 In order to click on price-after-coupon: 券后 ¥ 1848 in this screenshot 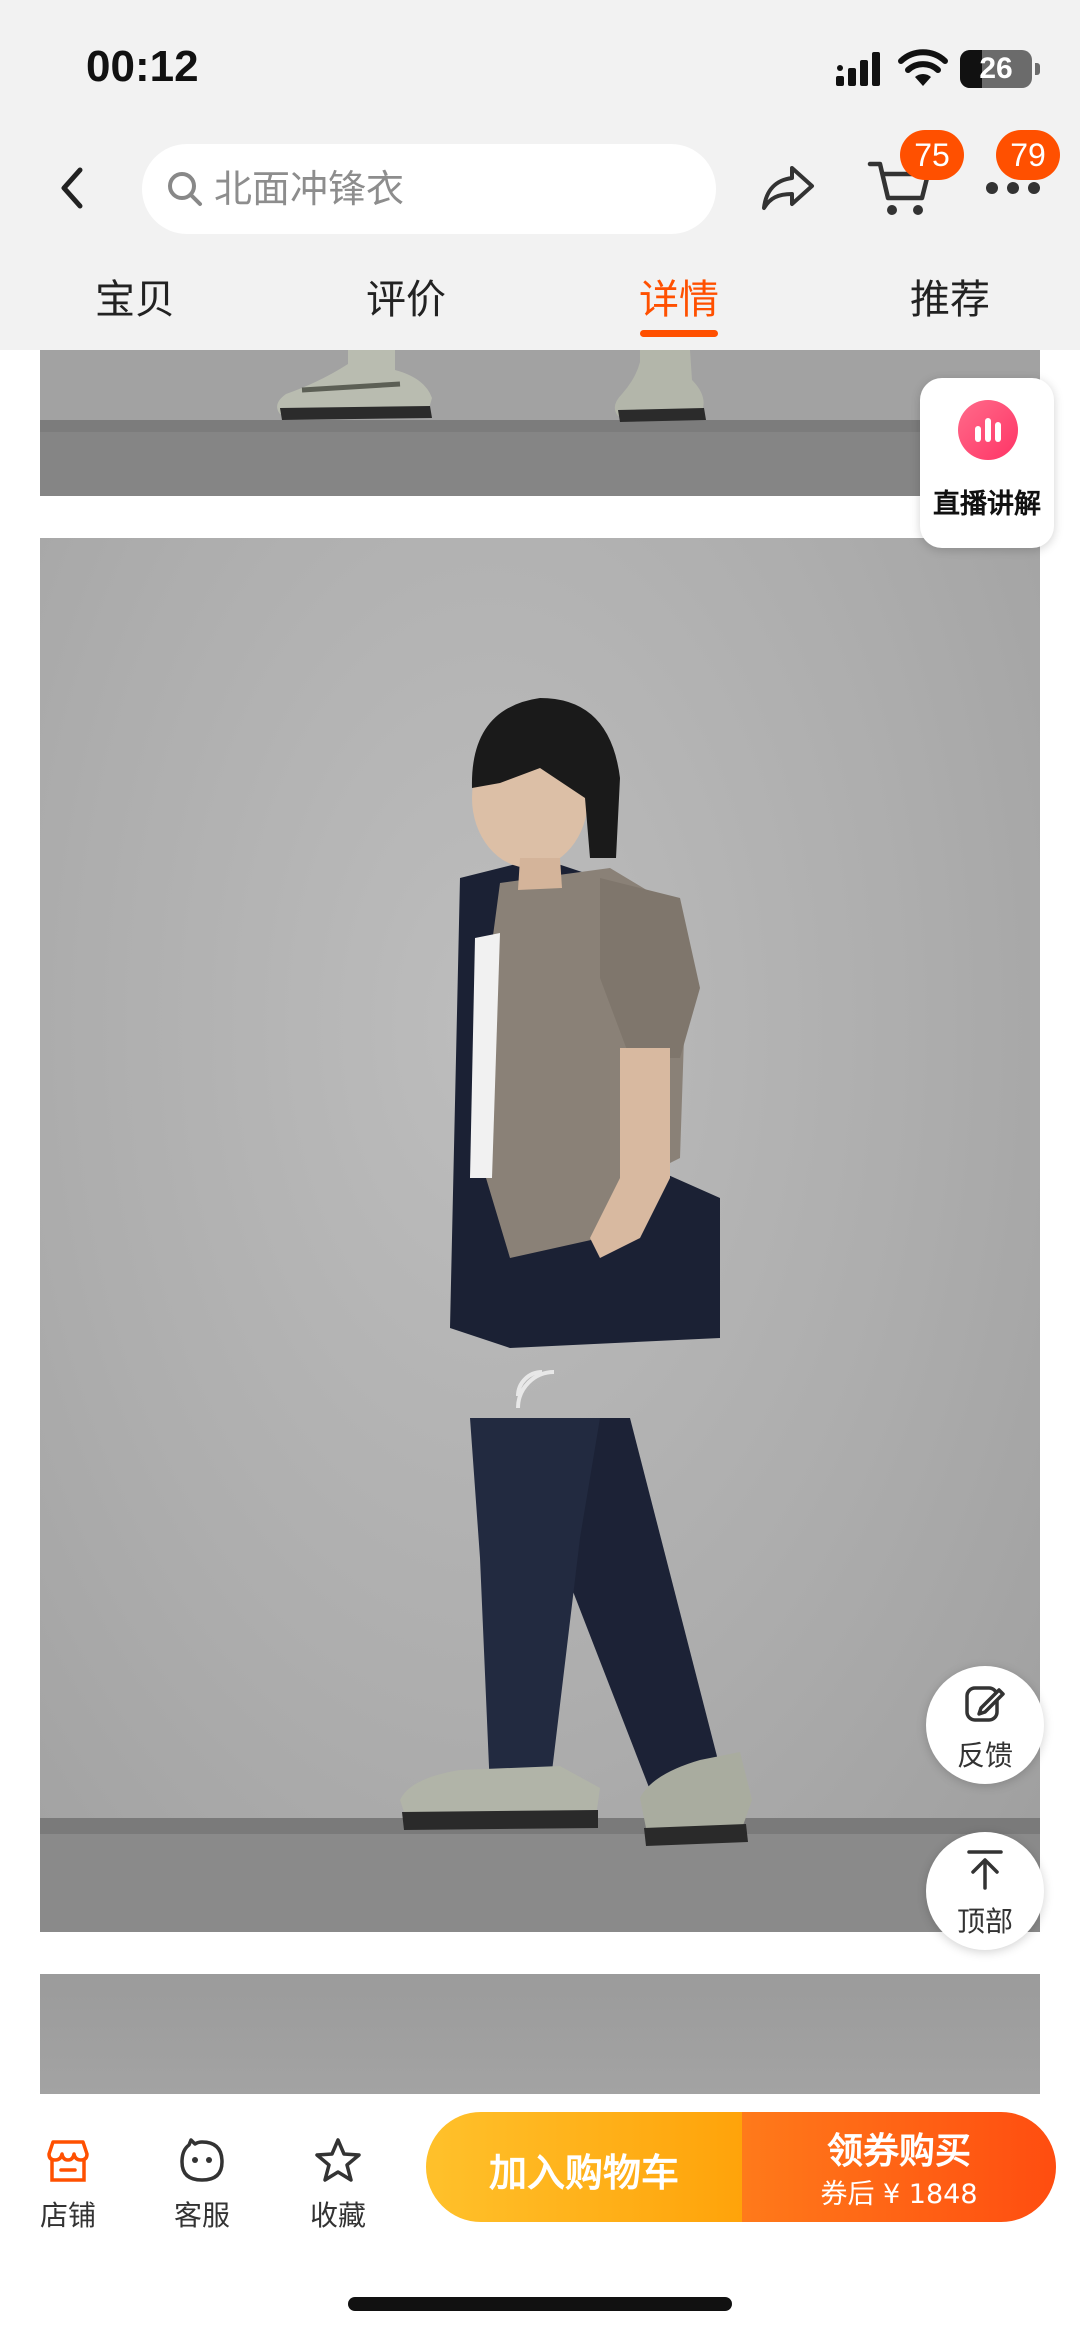, I will do `click(899, 2194)`.